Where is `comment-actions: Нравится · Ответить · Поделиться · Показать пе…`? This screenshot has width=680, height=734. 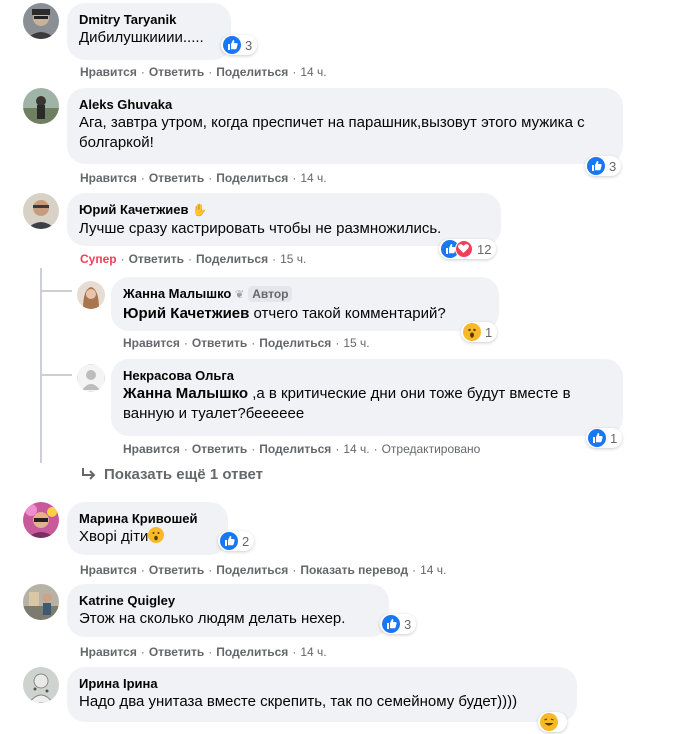
comment-actions: Нравится · Ответить · Поделиться · Показать пе… is located at coordinates (263, 570).